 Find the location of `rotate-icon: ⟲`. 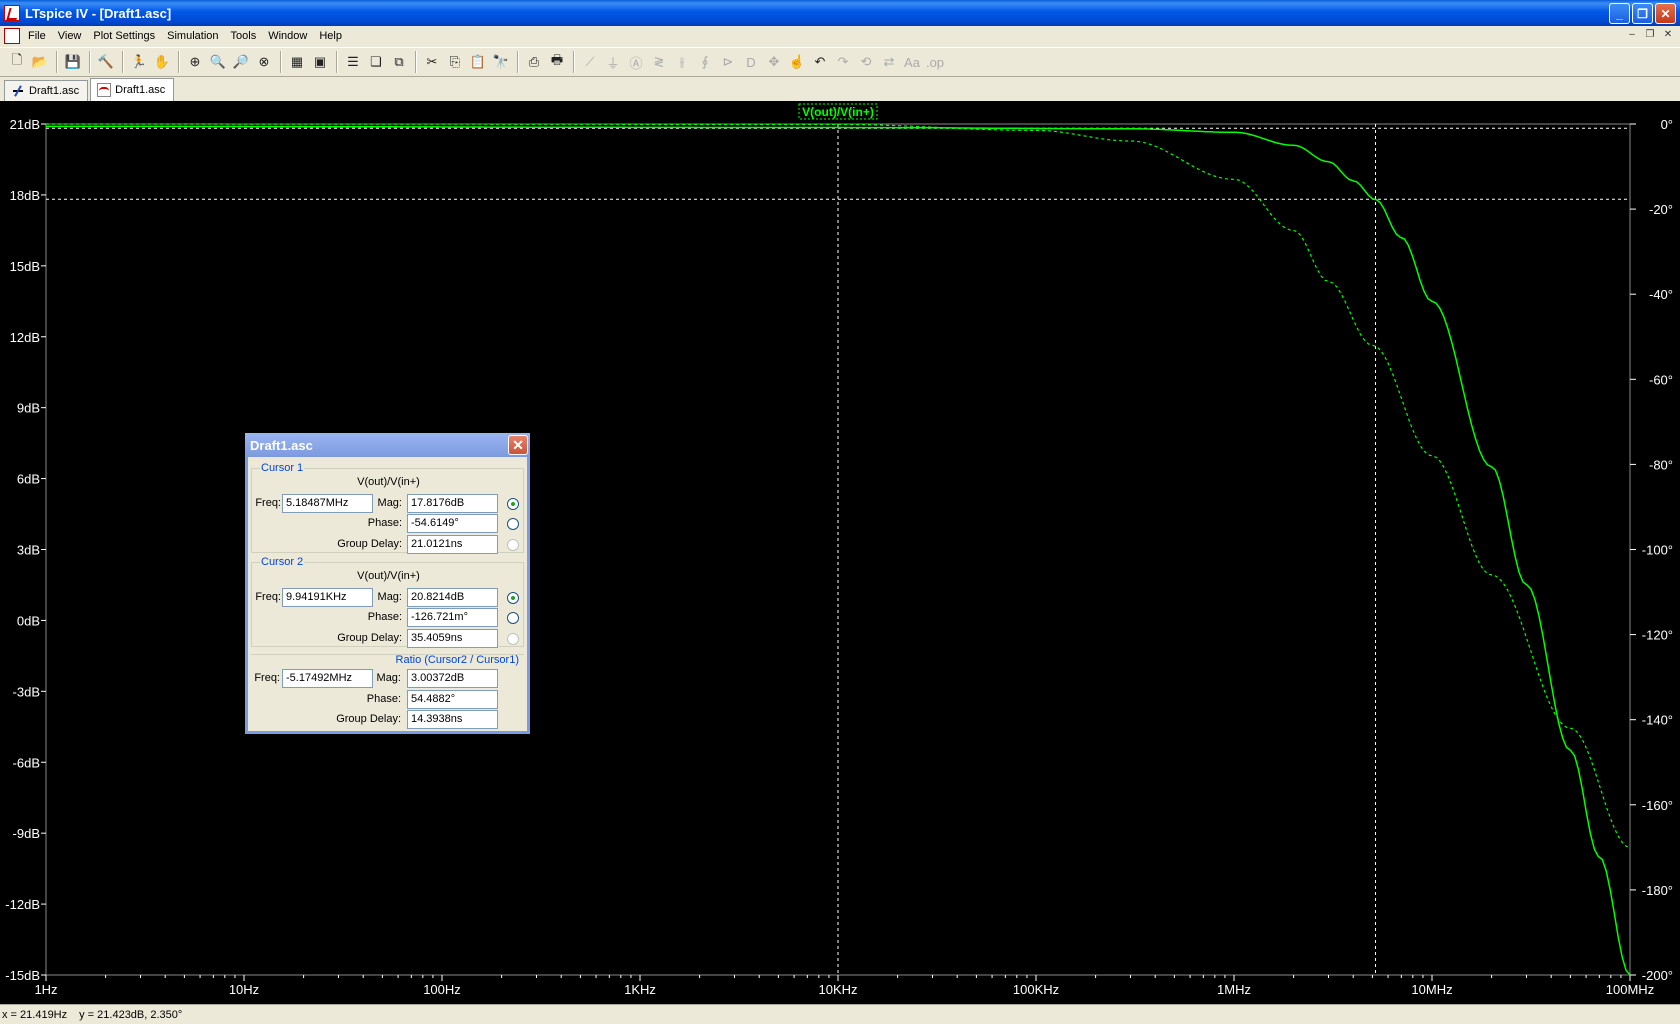

rotate-icon: ⟲ is located at coordinates (866, 62).